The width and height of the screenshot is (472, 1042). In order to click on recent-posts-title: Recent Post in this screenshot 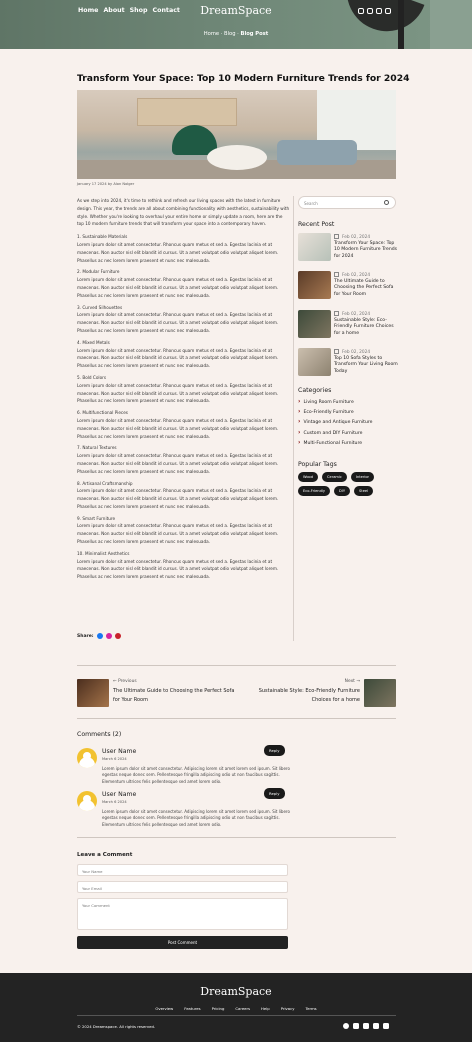, I will do `click(316, 224)`.